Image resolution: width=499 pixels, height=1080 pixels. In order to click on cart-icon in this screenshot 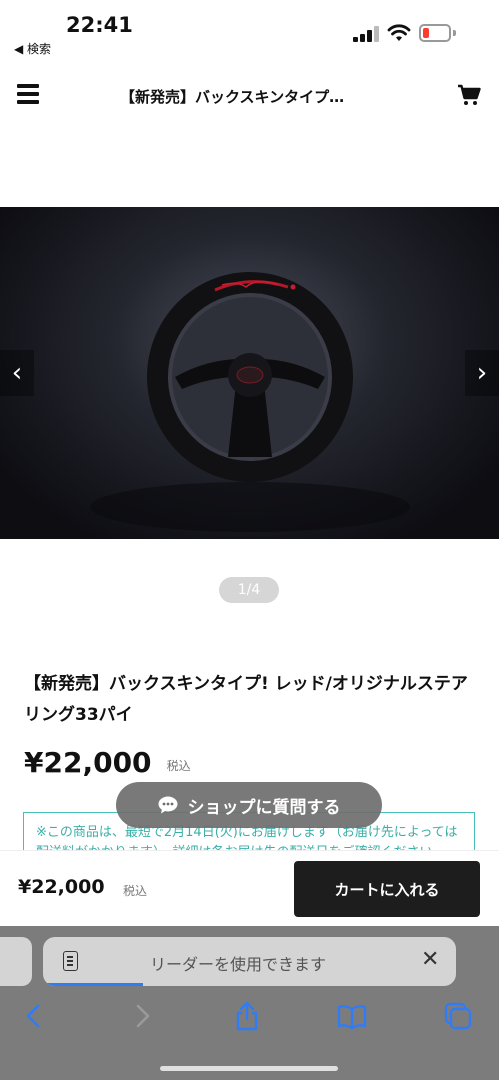, I will do `click(469, 95)`.